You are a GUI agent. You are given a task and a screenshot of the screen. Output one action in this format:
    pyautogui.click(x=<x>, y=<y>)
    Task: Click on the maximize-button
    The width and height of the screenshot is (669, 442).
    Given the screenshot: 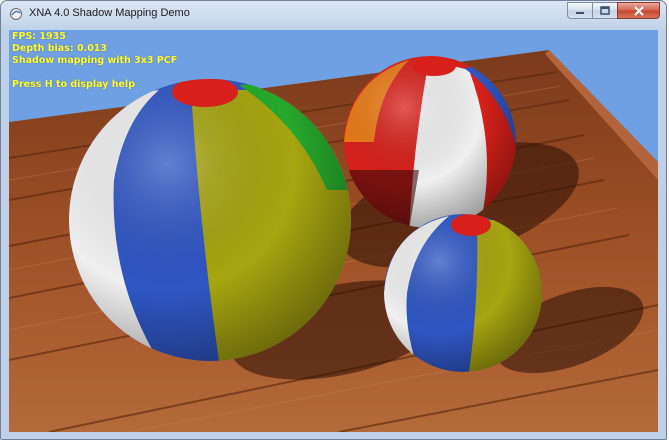 What is the action you would take?
    pyautogui.click(x=604, y=10)
    